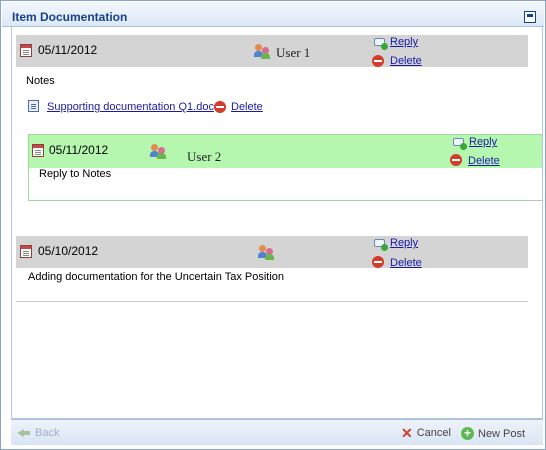 The image size is (546, 450). Describe the element at coordinates (204, 156) in the screenshot. I see `reply-author: User 2` at that location.